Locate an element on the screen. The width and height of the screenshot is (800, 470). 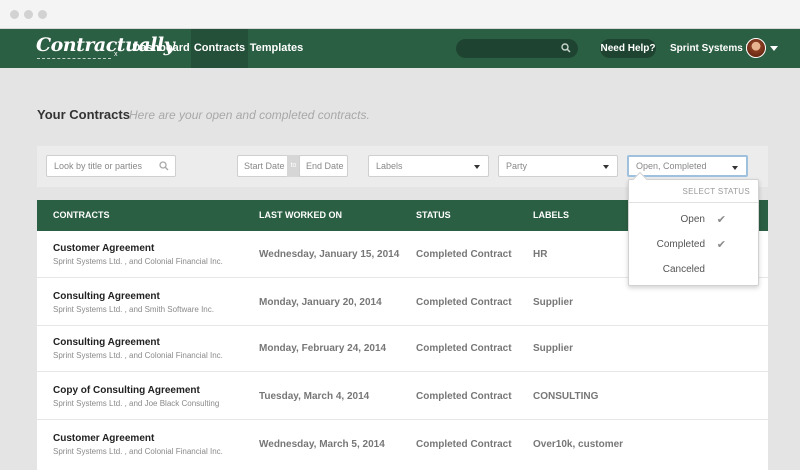
window-zoom-button is located at coordinates (42, 14).